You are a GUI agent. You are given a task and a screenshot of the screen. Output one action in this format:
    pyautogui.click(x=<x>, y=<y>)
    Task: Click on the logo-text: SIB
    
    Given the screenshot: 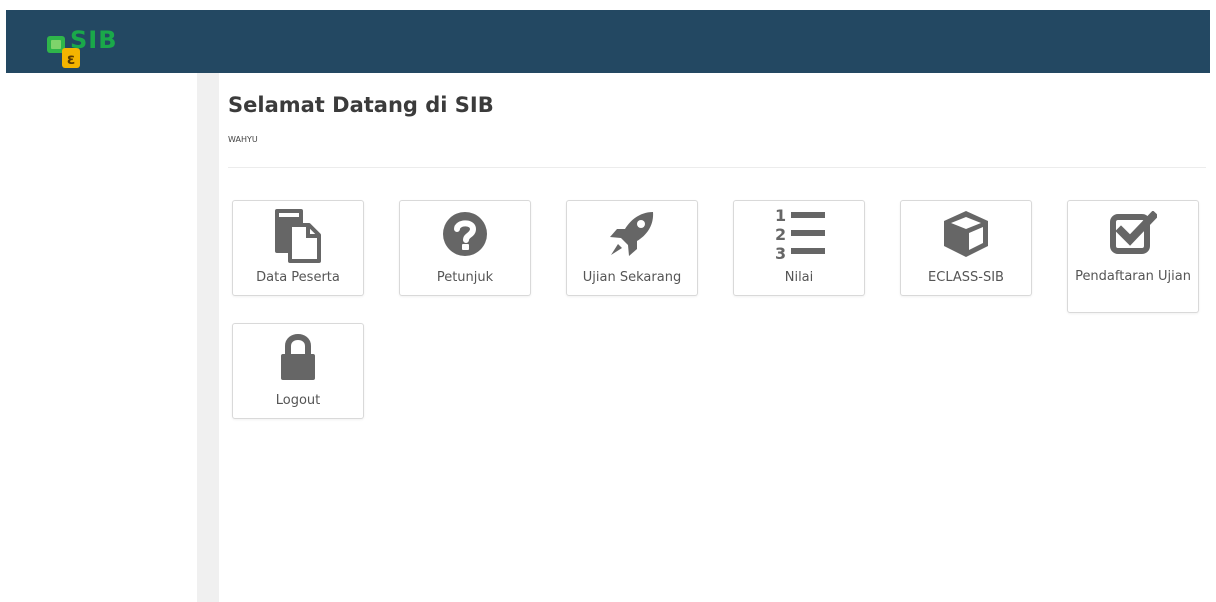 What is the action you would take?
    pyautogui.click(x=94, y=40)
    